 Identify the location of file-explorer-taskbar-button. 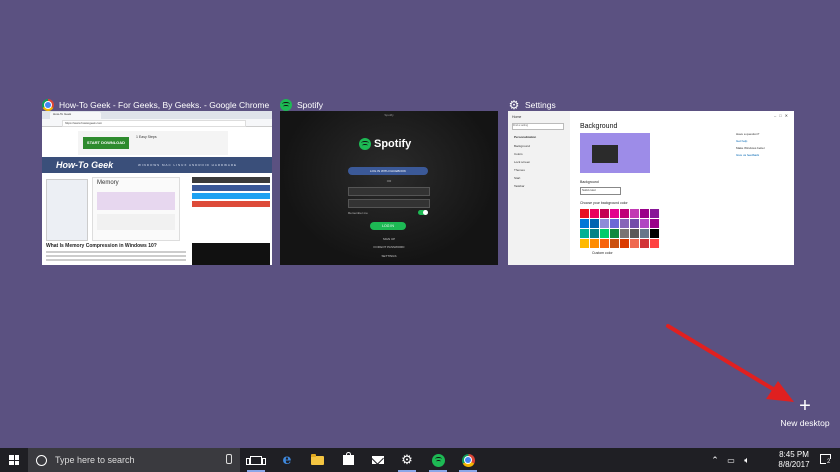
(317, 460).